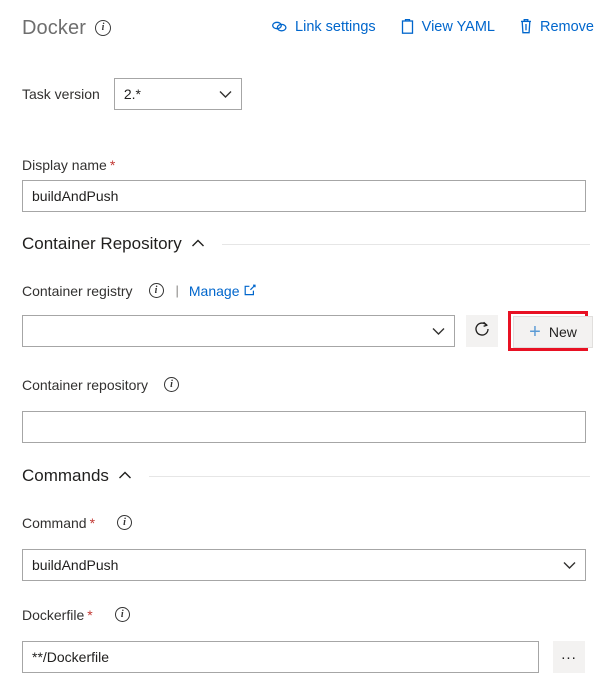 This screenshot has width=608, height=680. What do you see at coordinates (562, 332) in the screenshot?
I see `new-button-label: New` at bounding box center [562, 332].